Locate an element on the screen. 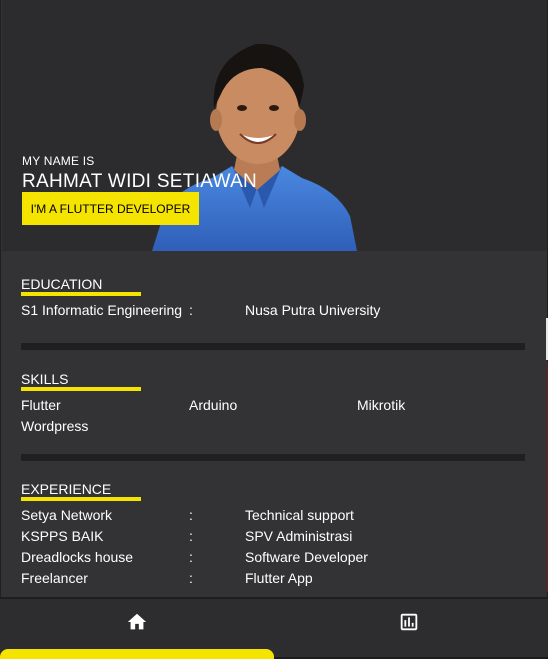  active-tab-indicator is located at coordinates (137, 654).